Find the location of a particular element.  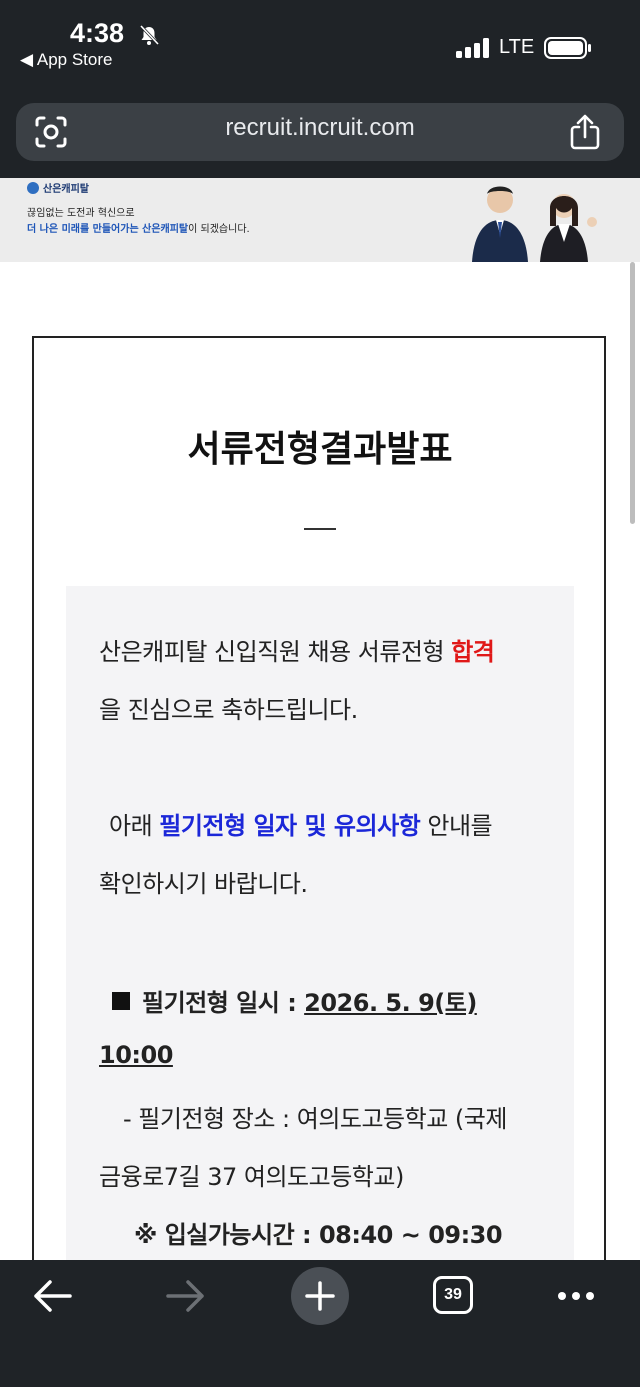

banner-slogan-1: 끊임없는 도전과 혁신으로 is located at coordinates (81, 213).